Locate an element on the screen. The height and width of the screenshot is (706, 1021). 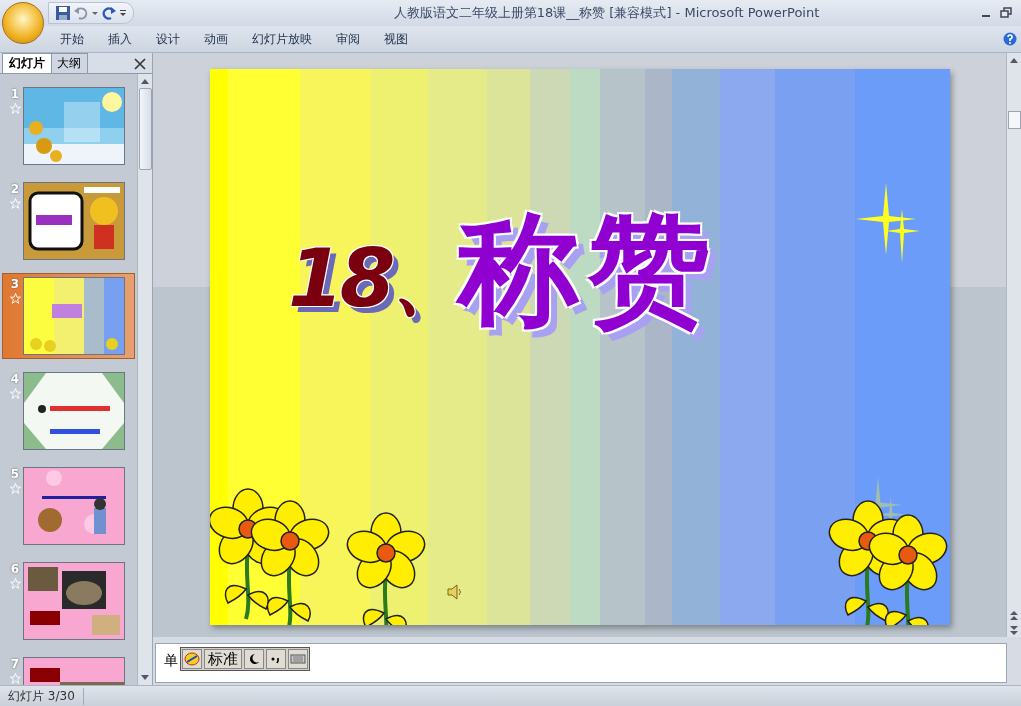
close-icon is located at coordinates (140, 64).